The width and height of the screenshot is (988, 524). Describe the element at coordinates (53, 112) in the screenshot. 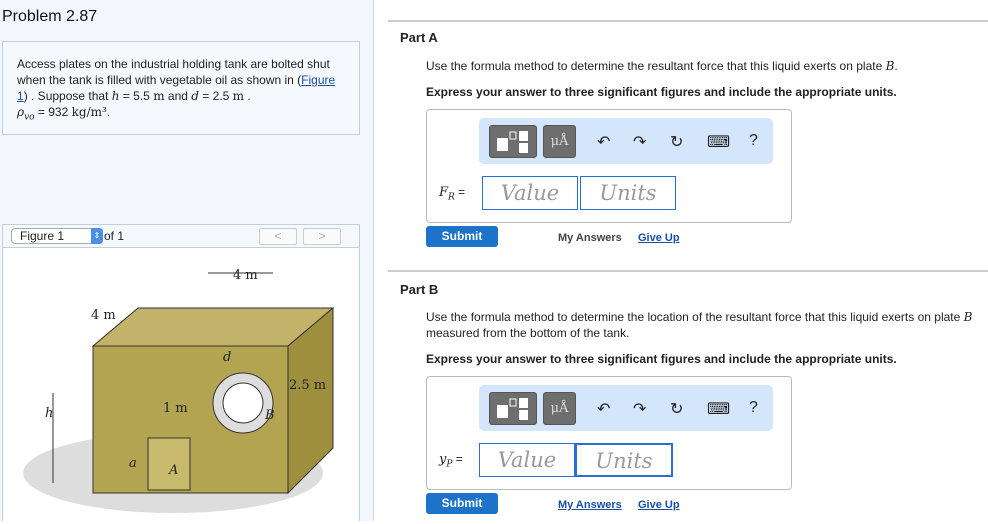

I see `text: = 932` at that location.